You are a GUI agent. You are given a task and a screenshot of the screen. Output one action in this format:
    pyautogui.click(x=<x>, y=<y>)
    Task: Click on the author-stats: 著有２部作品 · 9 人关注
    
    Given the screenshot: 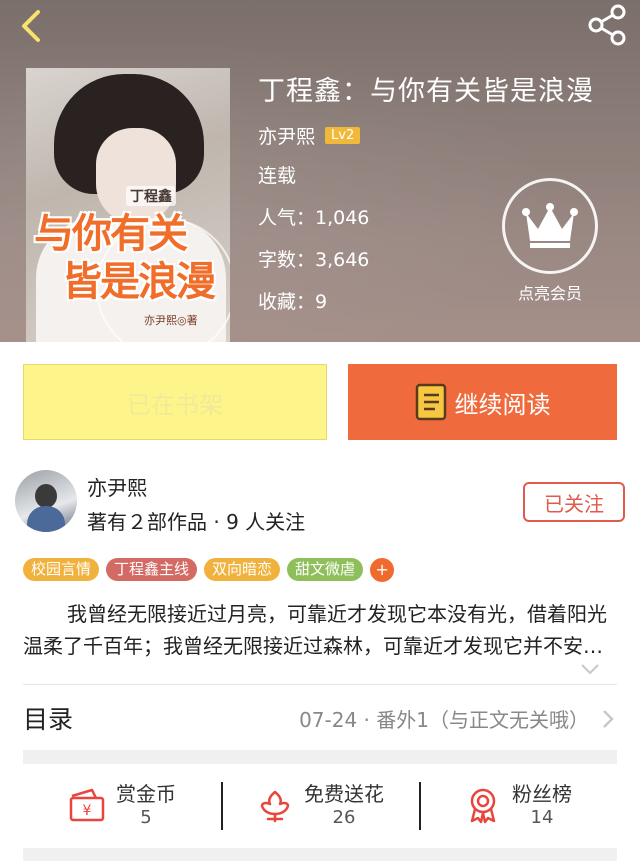 What is the action you would take?
    pyautogui.click(x=196, y=522)
    